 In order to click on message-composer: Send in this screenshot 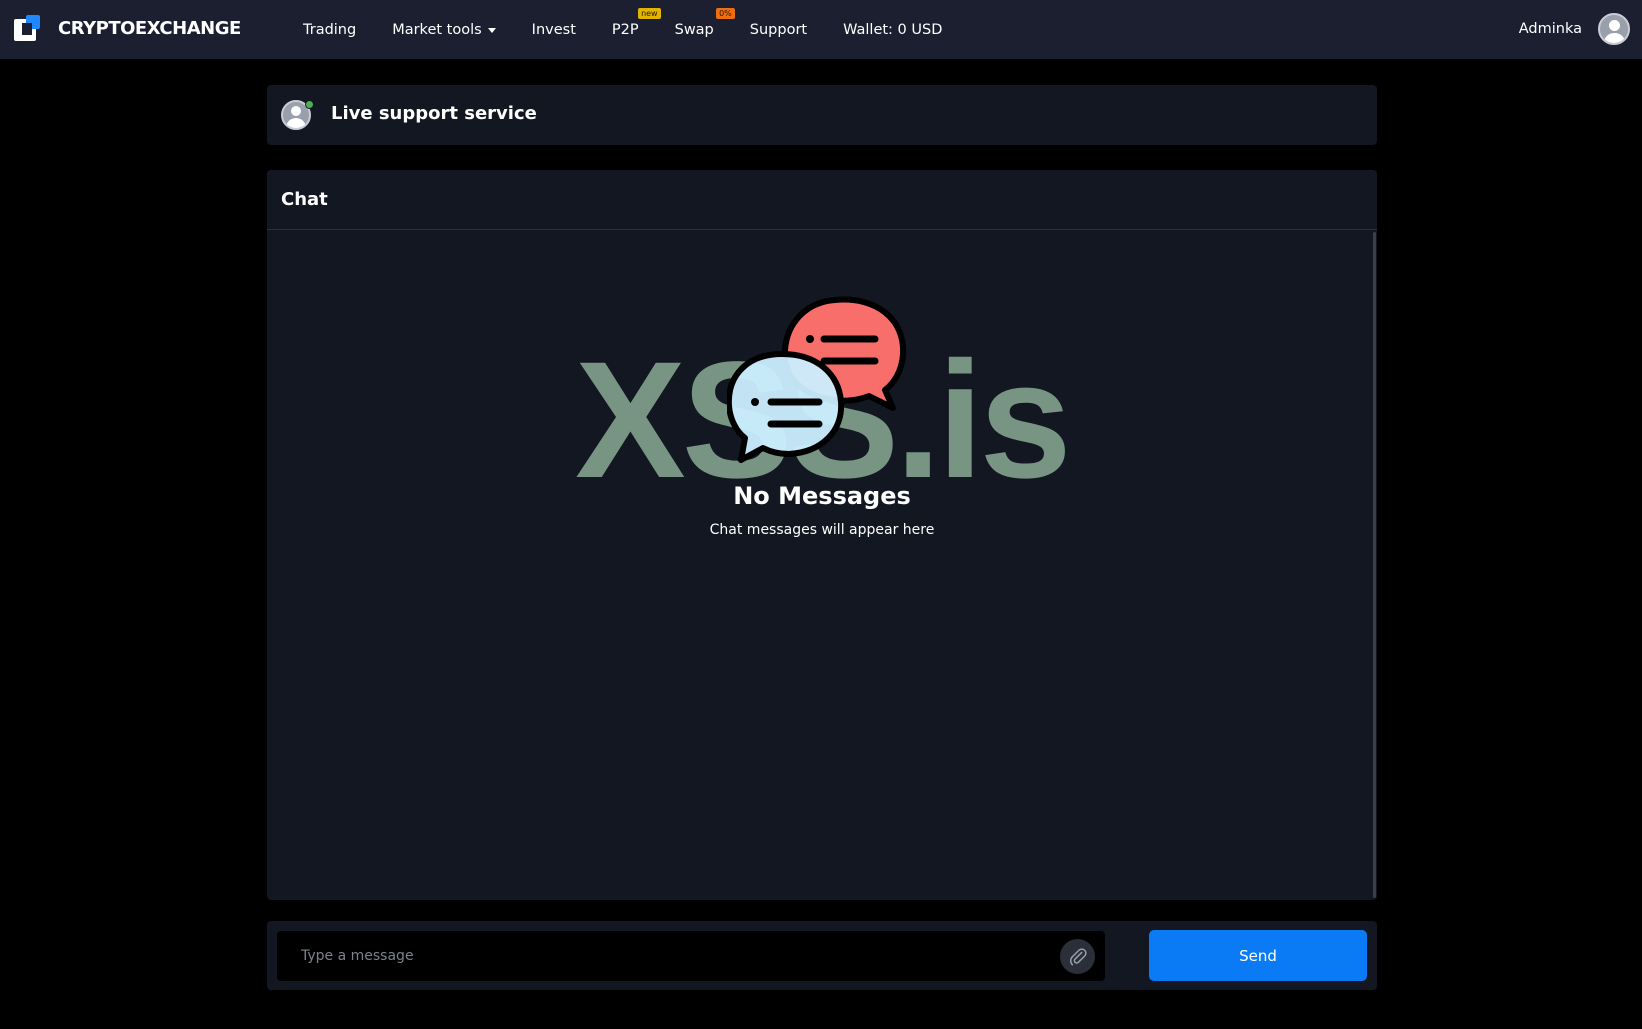, I will do `click(822, 955)`.